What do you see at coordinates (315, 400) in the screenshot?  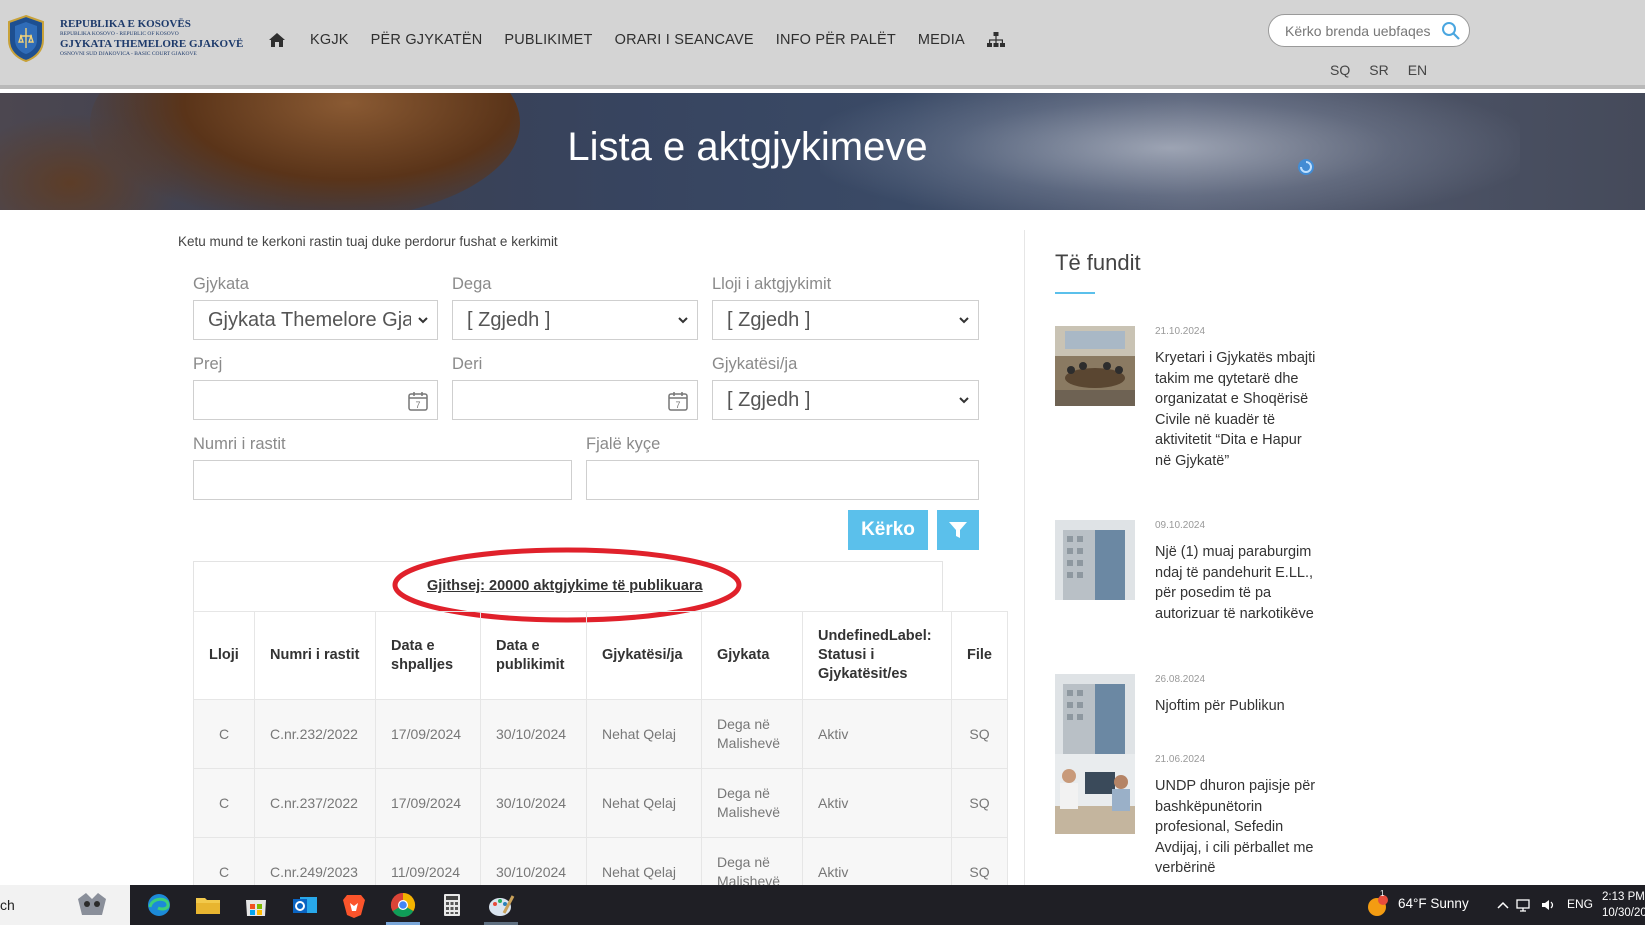 I see `from-date-input: 7` at bounding box center [315, 400].